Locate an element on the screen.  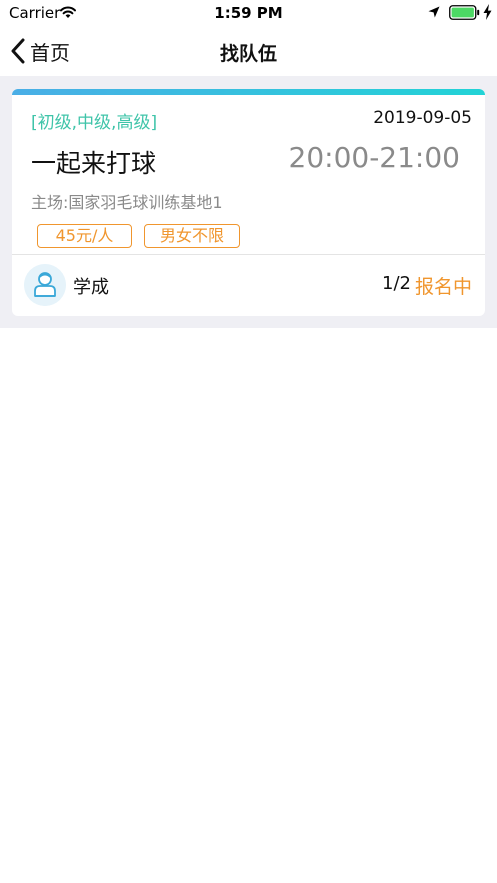
activity-time-range: 20:00-21:00 is located at coordinates (374, 157).